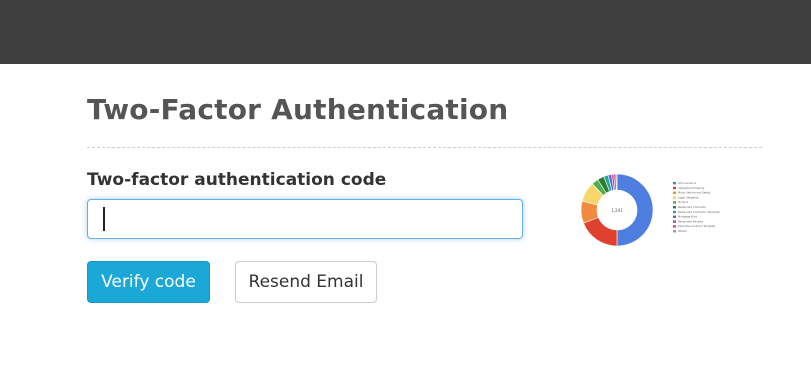 This screenshot has width=811, height=367. I want to click on legend-label: Restaurant Recipes, so click(691, 221).